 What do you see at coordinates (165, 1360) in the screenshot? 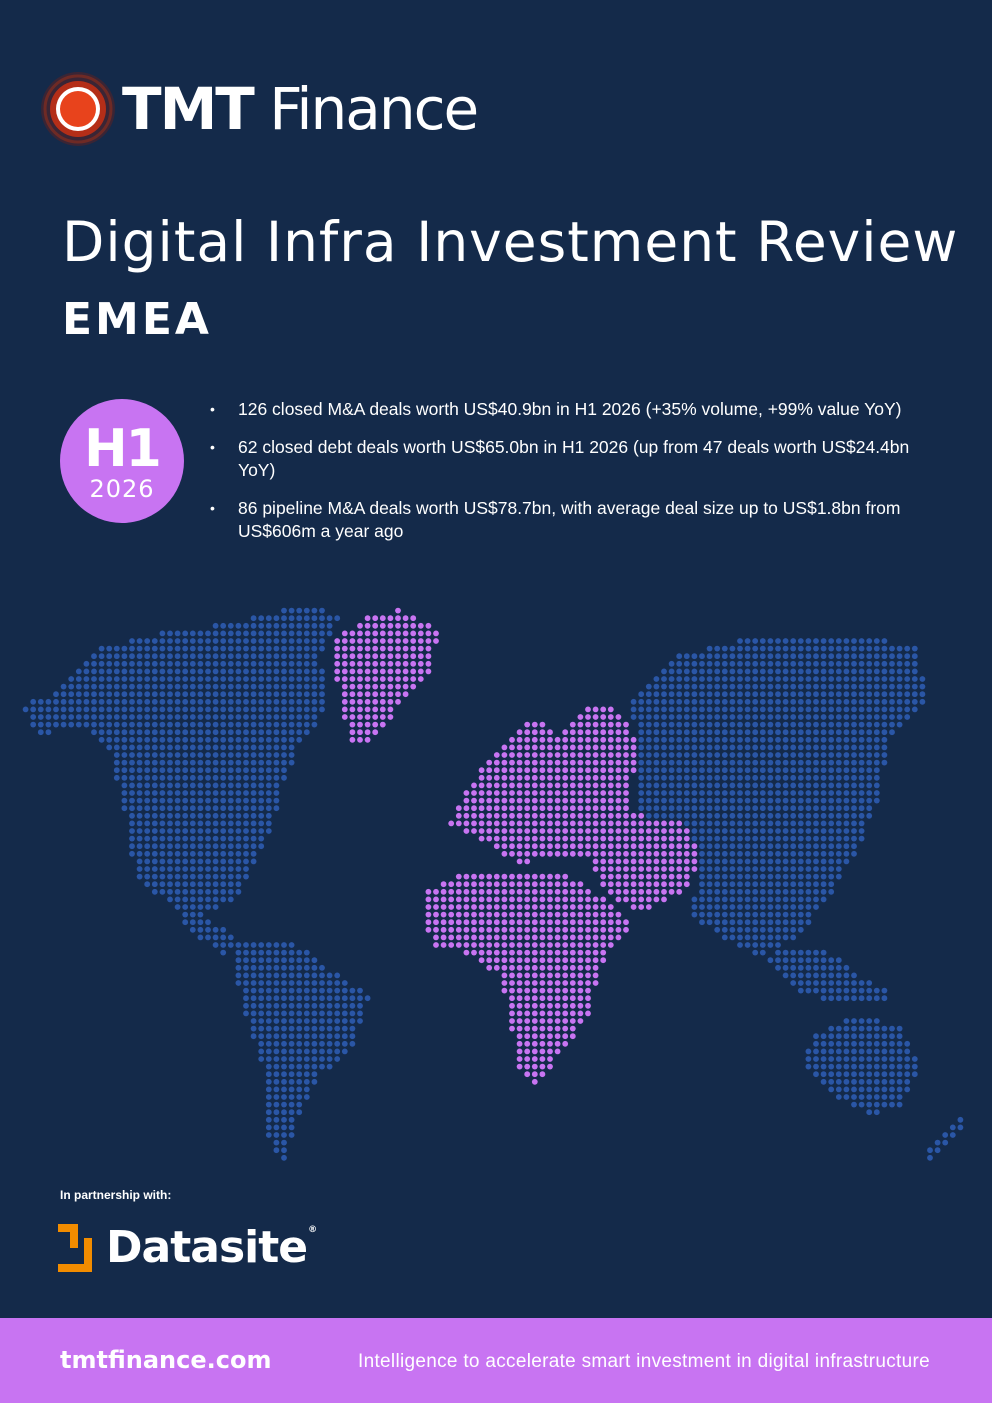
I see `footer-url-link: tmtfinance.com` at bounding box center [165, 1360].